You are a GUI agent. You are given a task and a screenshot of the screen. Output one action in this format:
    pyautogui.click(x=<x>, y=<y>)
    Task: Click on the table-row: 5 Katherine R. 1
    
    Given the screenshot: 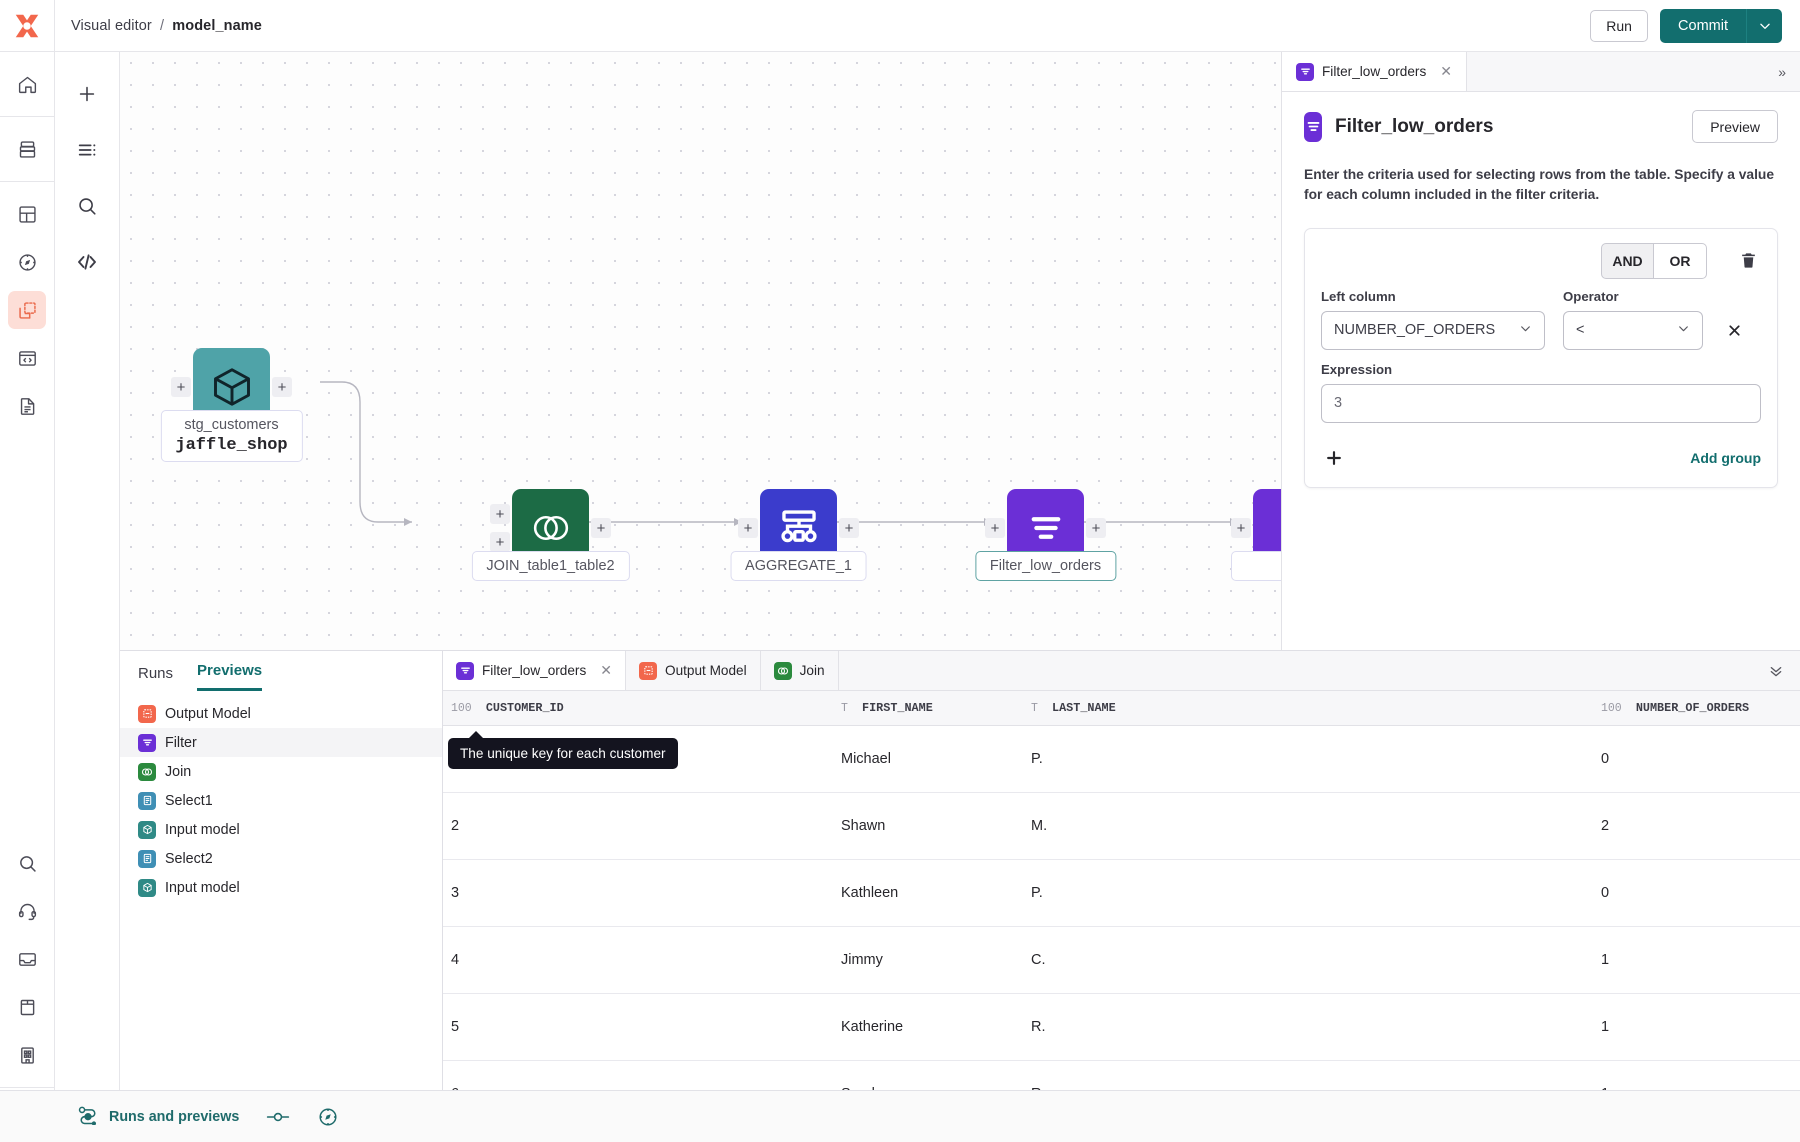 What is the action you would take?
    pyautogui.click(x=1121, y=1027)
    